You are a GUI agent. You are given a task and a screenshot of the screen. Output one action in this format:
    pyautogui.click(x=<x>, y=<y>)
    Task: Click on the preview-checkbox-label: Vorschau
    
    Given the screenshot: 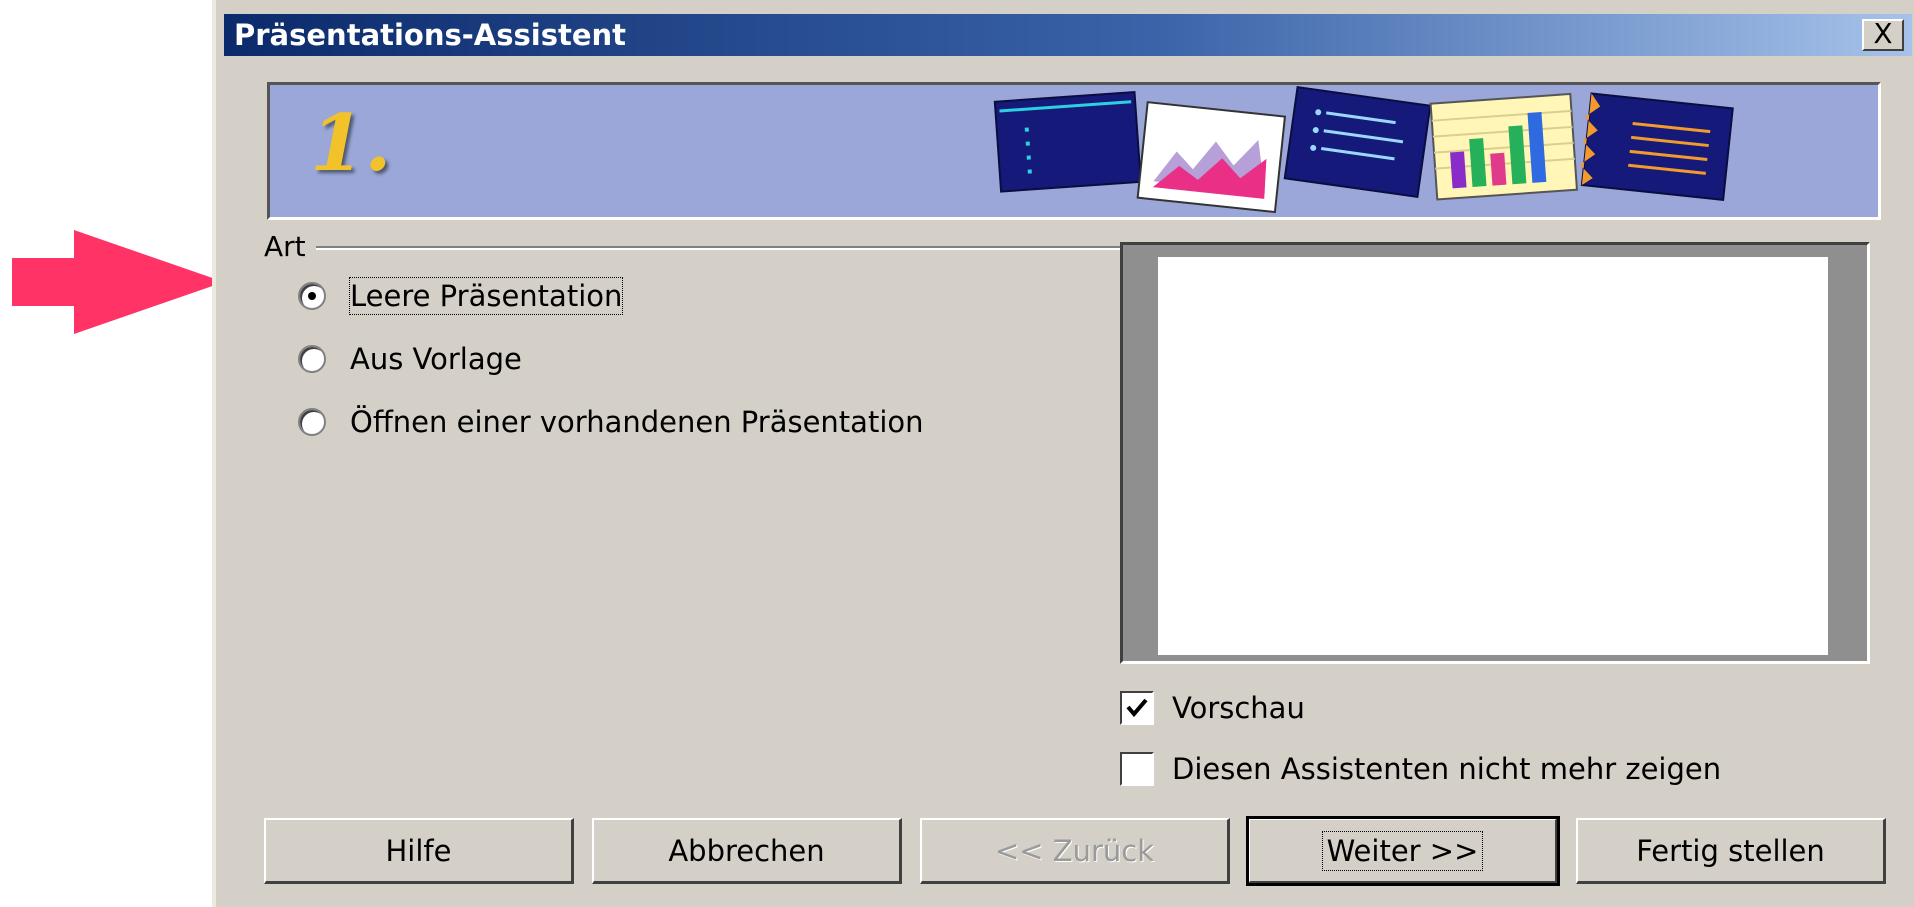 What is the action you would take?
    pyautogui.click(x=1238, y=708)
    